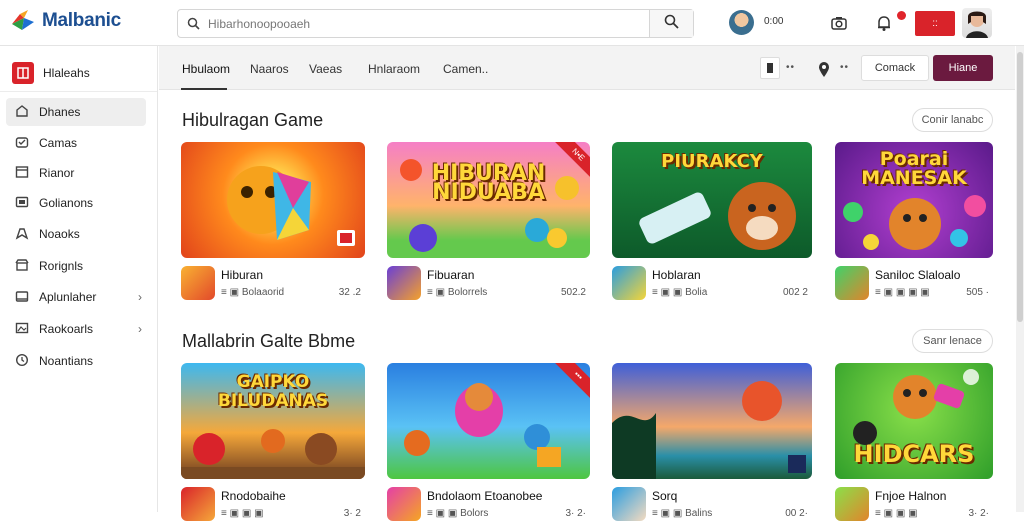 The image size is (1024, 521). Describe the element at coordinates (59, 234) in the screenshot. I see `sidebar-item-label: Noaoks` at that location.